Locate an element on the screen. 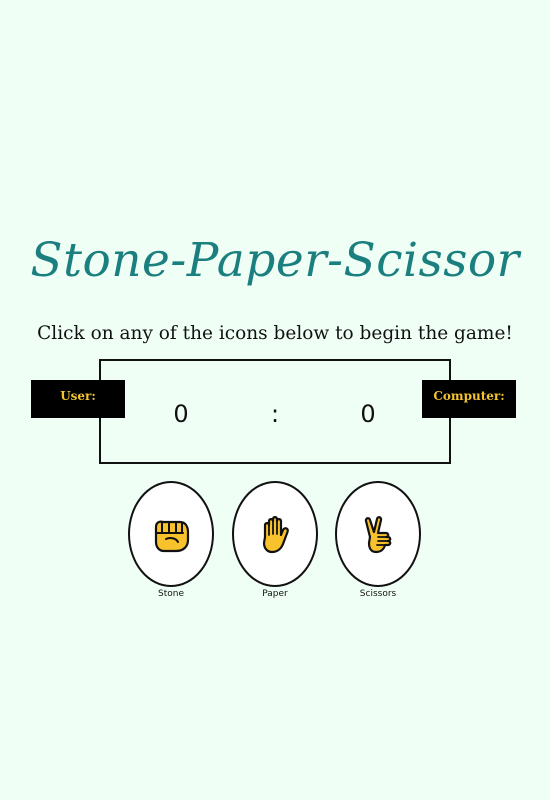 The height and width of the screenshot is (800, 550). page-title: Stone-Paper-Scissor is located at coordinates (275, 260).